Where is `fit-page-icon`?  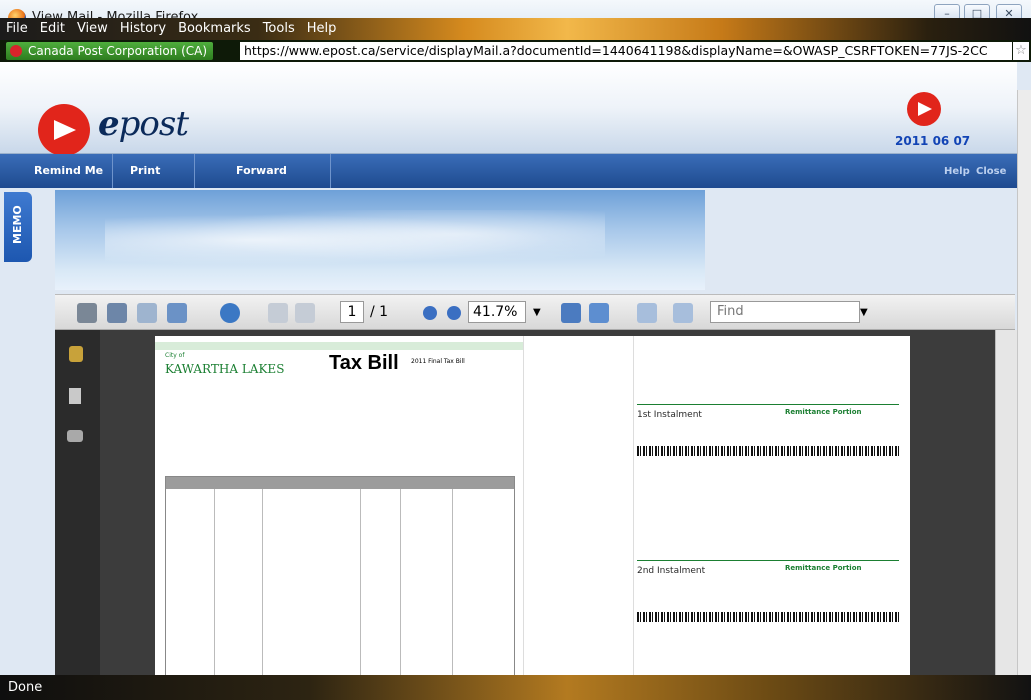
fit-page-icon is located at coordinates (571, 313).